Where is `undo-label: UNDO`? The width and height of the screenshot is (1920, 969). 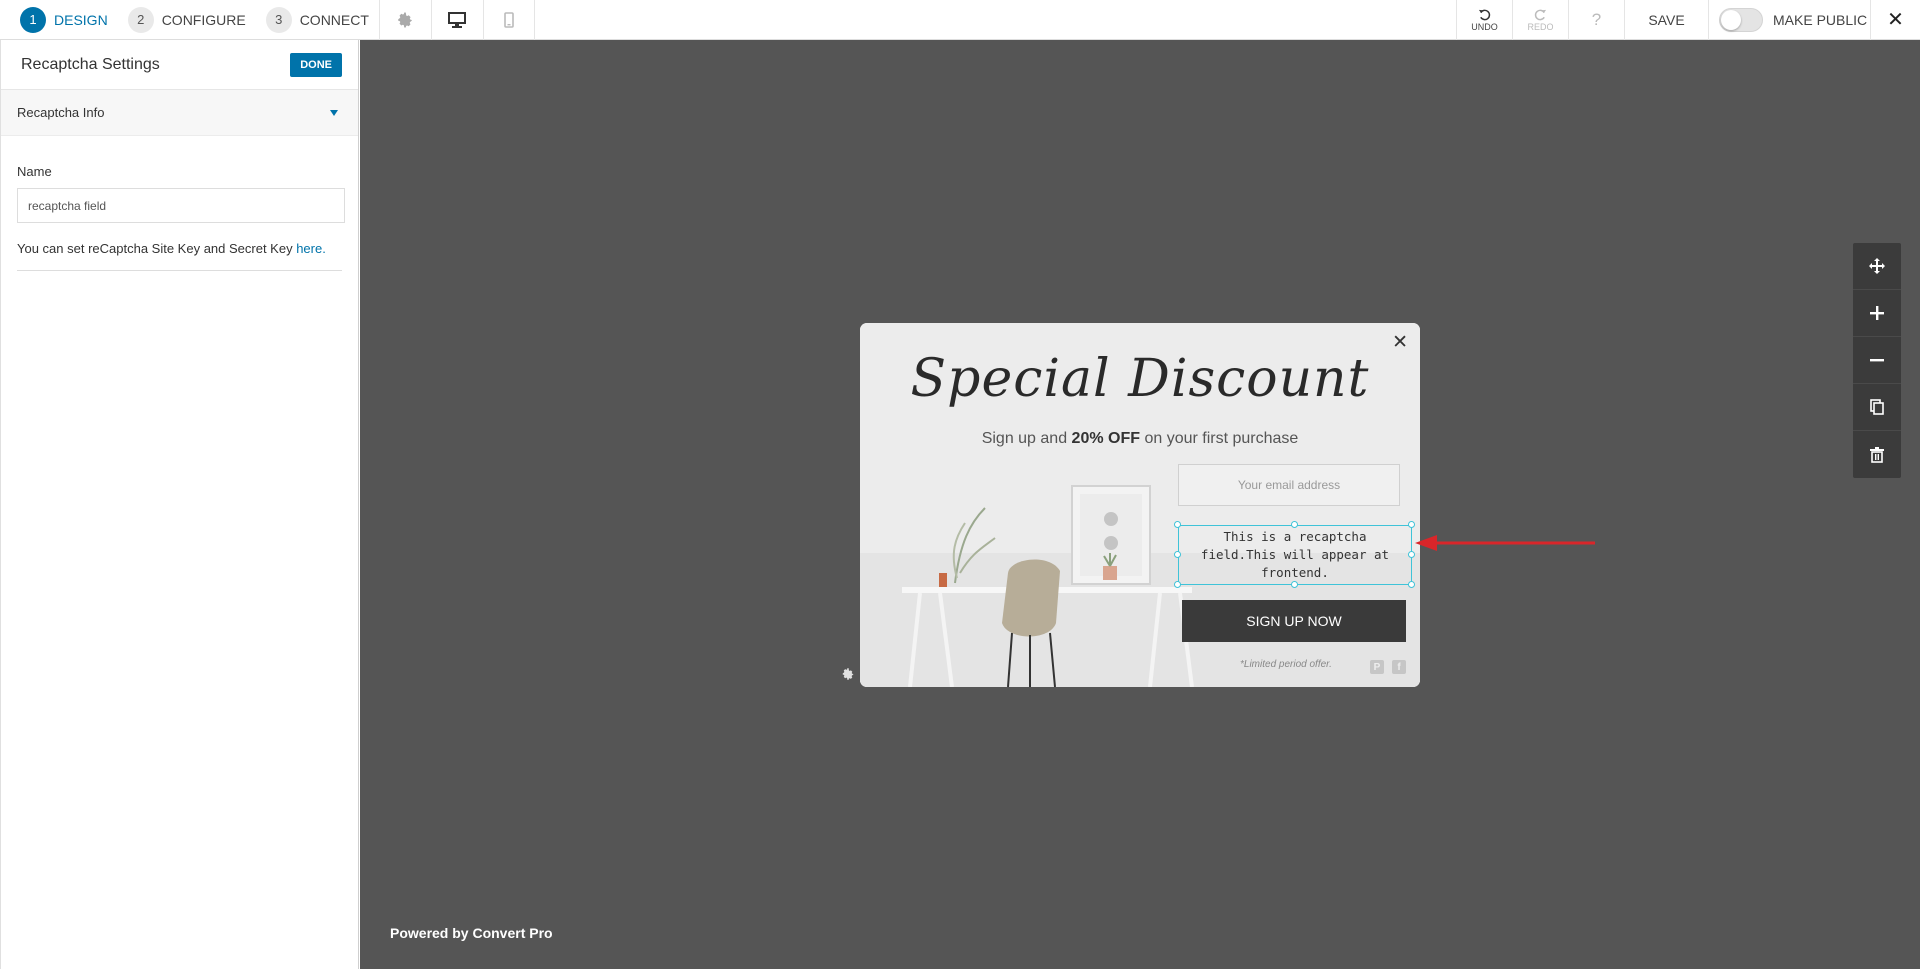
undo-label: UNDO is located at coordinates (1484, 26).